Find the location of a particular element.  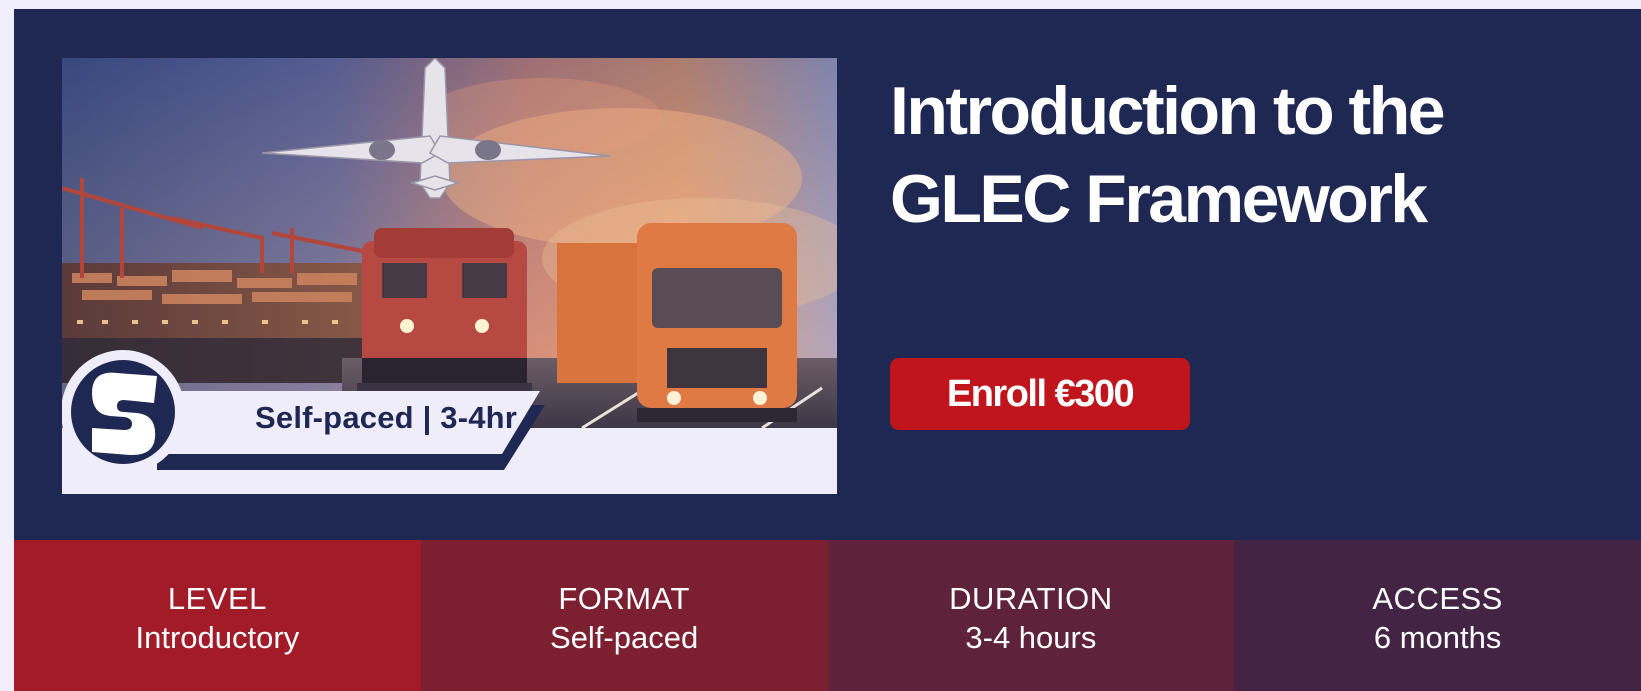

stat-value: Introductory is located at coordinates (217, 637).